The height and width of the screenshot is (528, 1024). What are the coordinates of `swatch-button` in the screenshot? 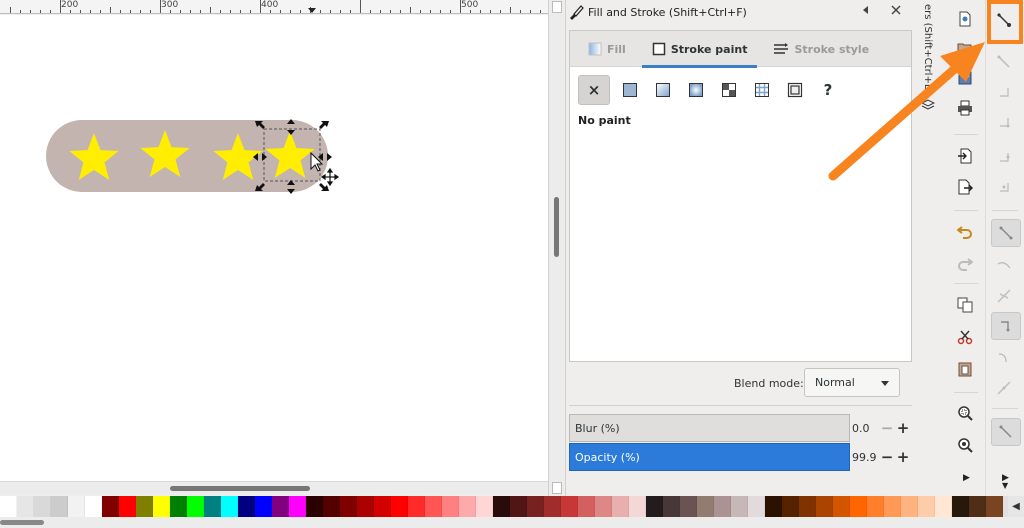 It's located at (762, 90).